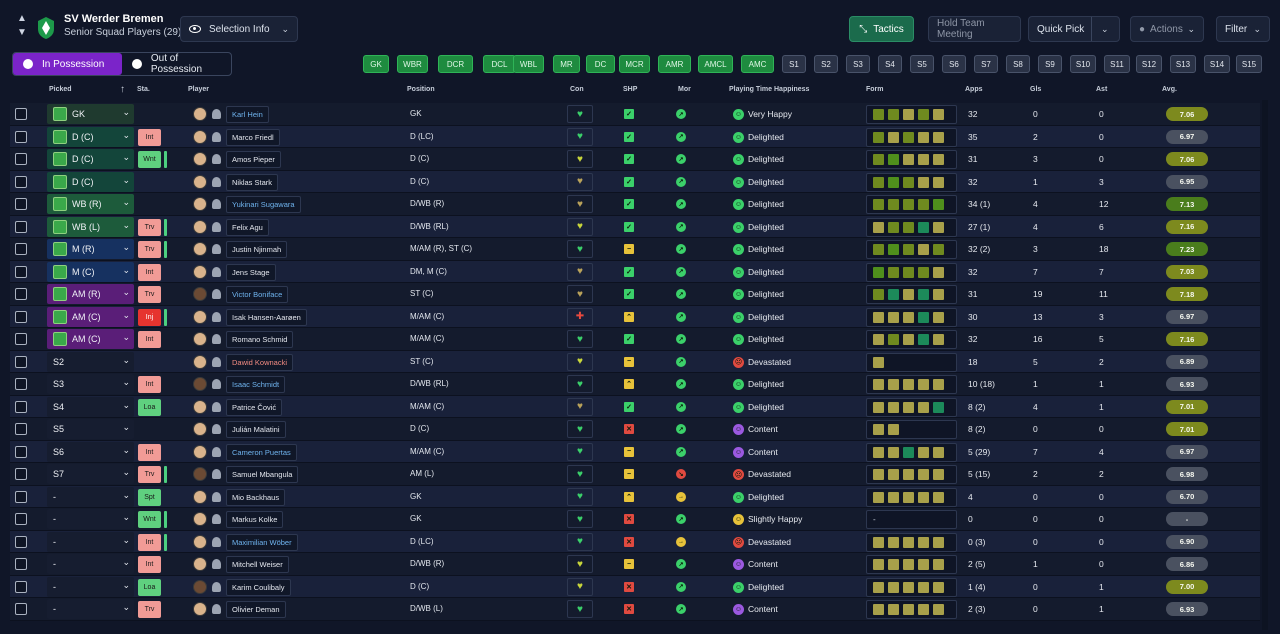 Image resolution: width=1280 pixels, height=634 pixels. I want to click on position-chip-s1: S1, so click(794, 64).